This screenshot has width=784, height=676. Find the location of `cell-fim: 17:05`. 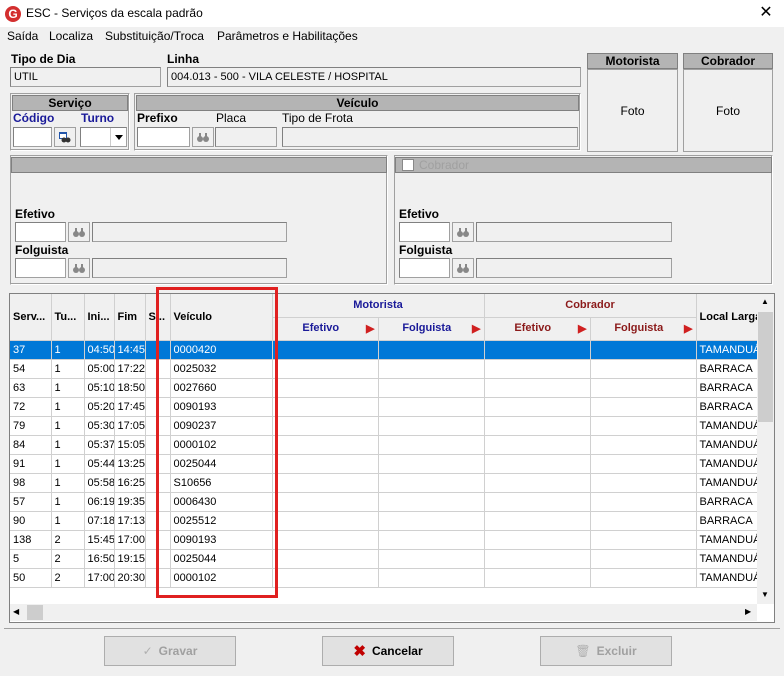

cell-fim: 17:05 is located at coordinates (130, 426).